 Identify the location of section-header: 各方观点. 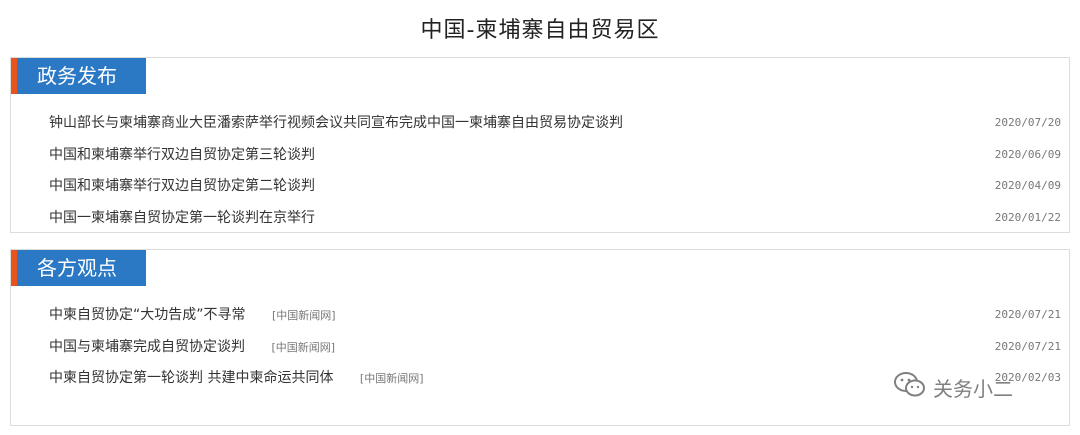
(78, 268).